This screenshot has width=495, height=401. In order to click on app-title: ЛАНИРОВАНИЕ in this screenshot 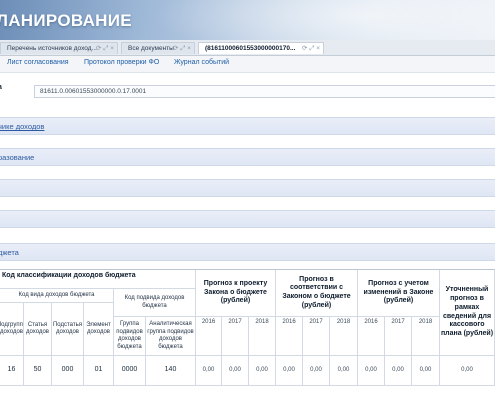, I will do `click(66, 20)`.